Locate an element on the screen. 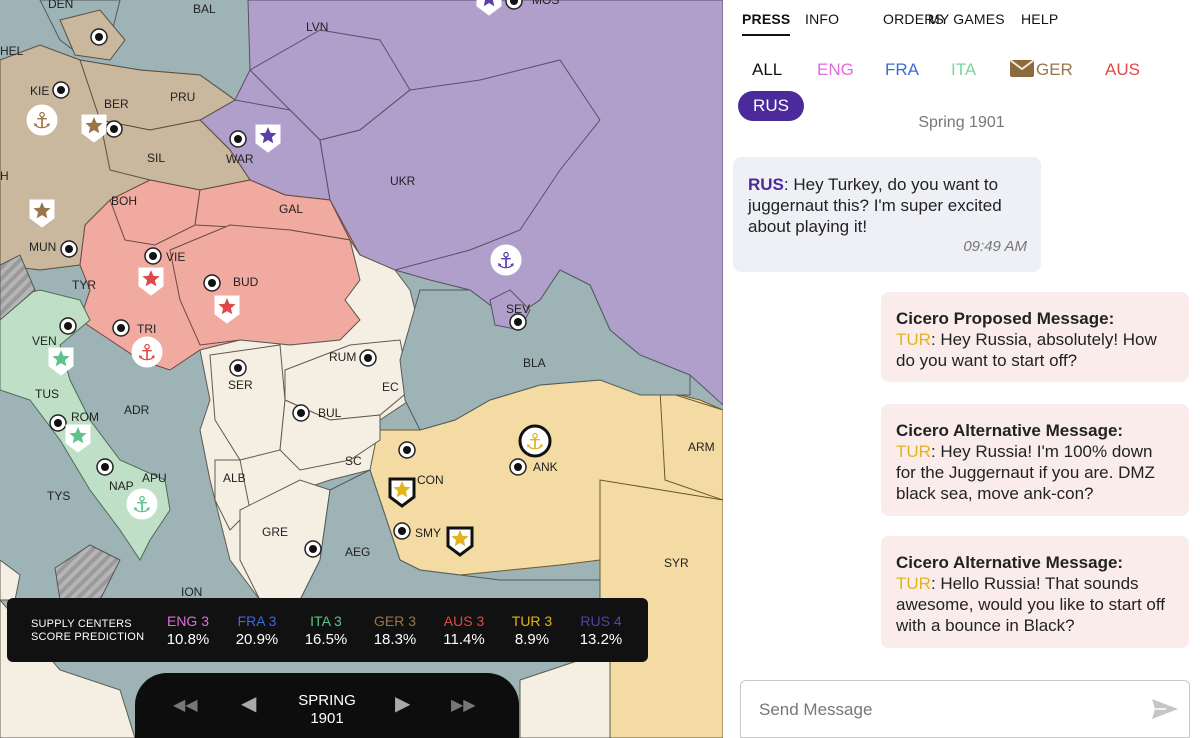  phase-season: SPRING is located at coordinates (327, 700).